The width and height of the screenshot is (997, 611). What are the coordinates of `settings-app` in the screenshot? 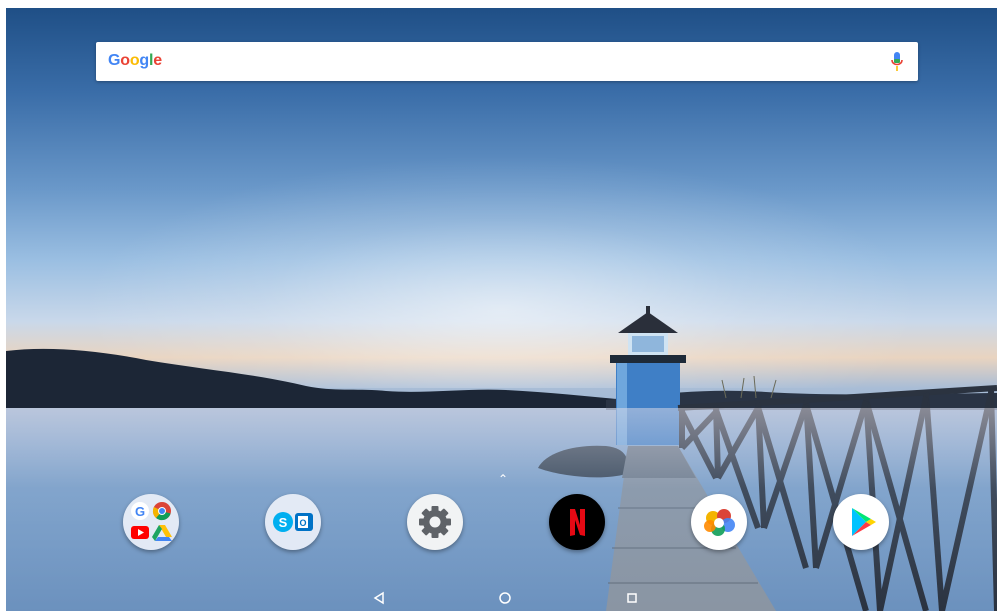 It's located at (435, 522).